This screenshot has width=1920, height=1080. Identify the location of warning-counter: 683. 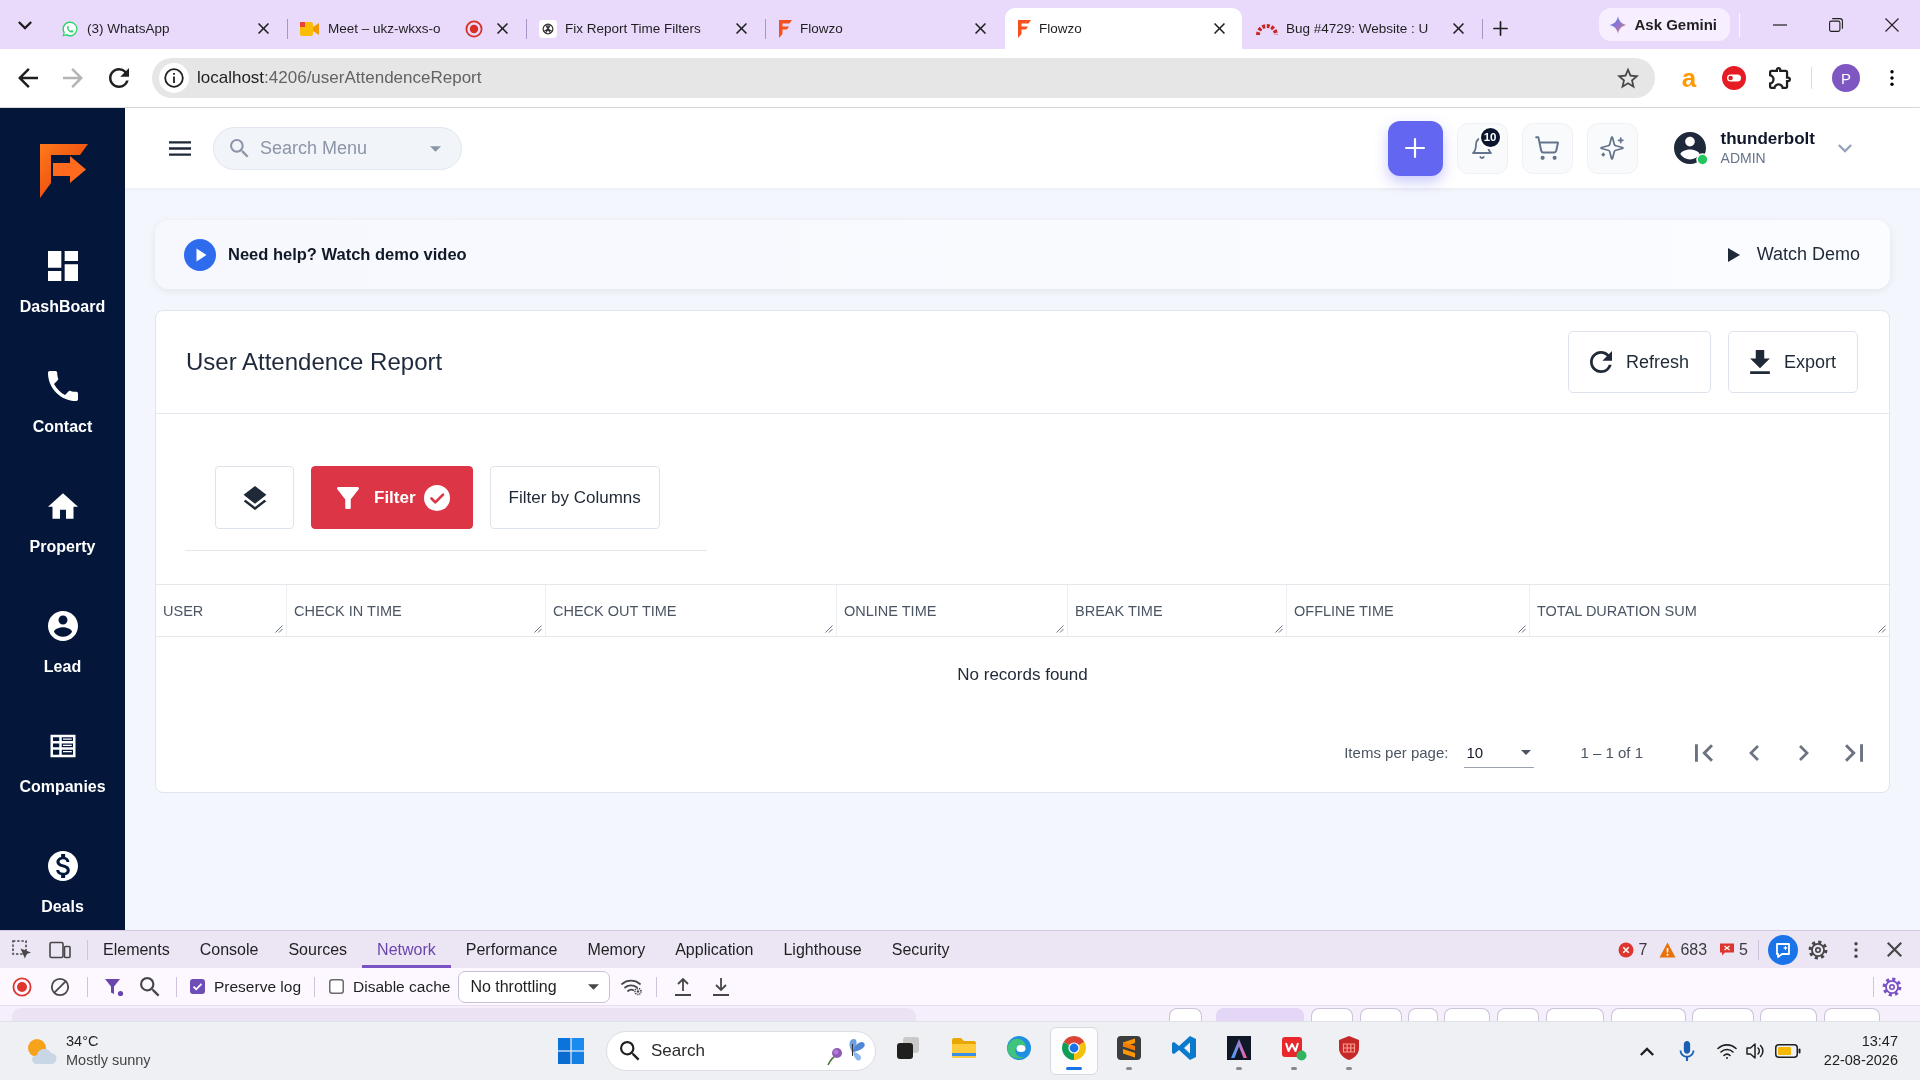
(1683, 949).